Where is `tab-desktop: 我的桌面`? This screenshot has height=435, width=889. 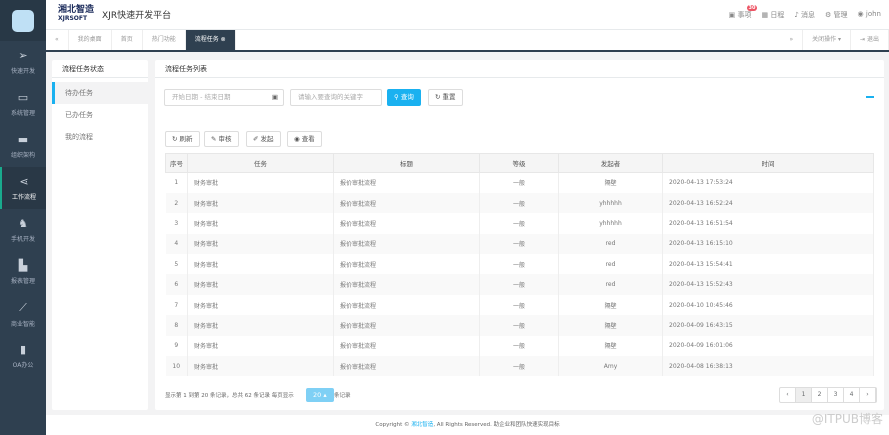 tab-desktop: 我的桌面 is located at coordinates (90, 40).